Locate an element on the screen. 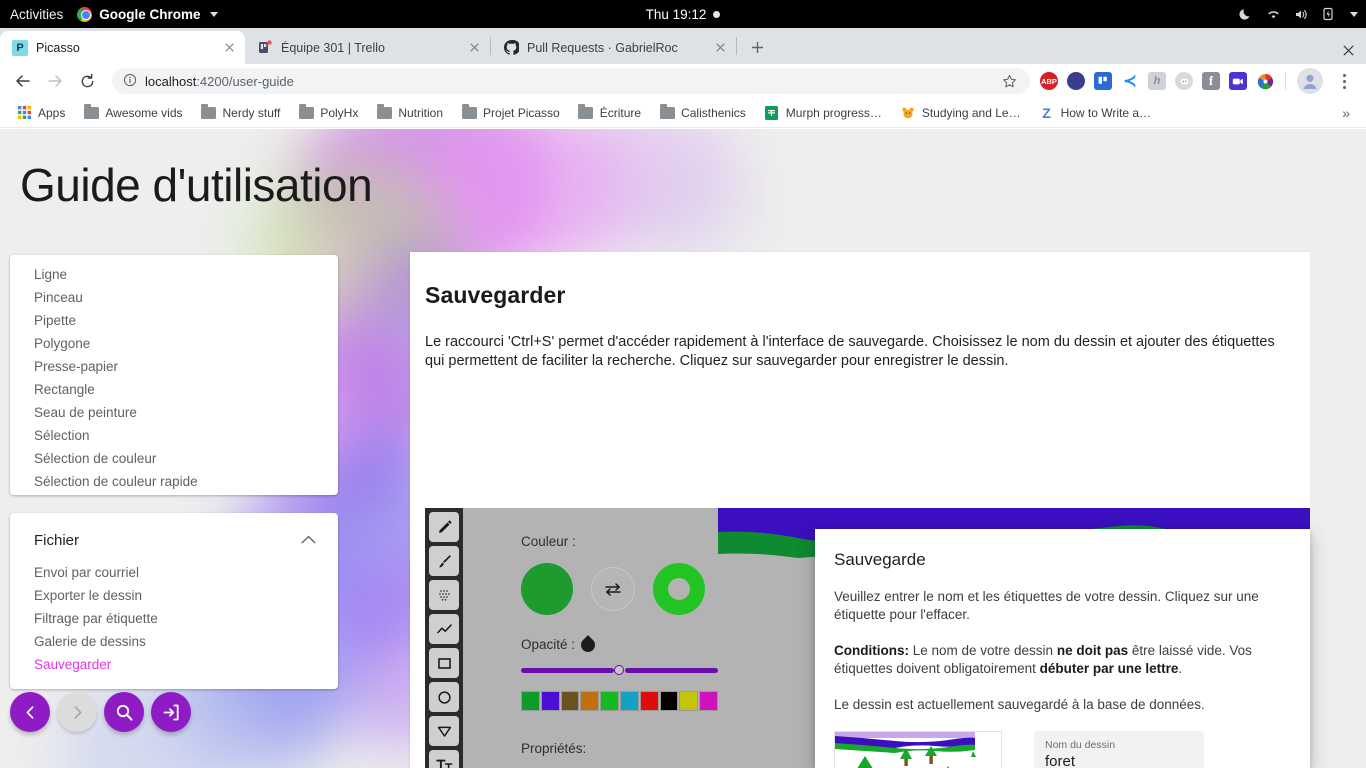  nom-du-dessin-field: Nom du dessin foret is located at coordinates (1119, 749).